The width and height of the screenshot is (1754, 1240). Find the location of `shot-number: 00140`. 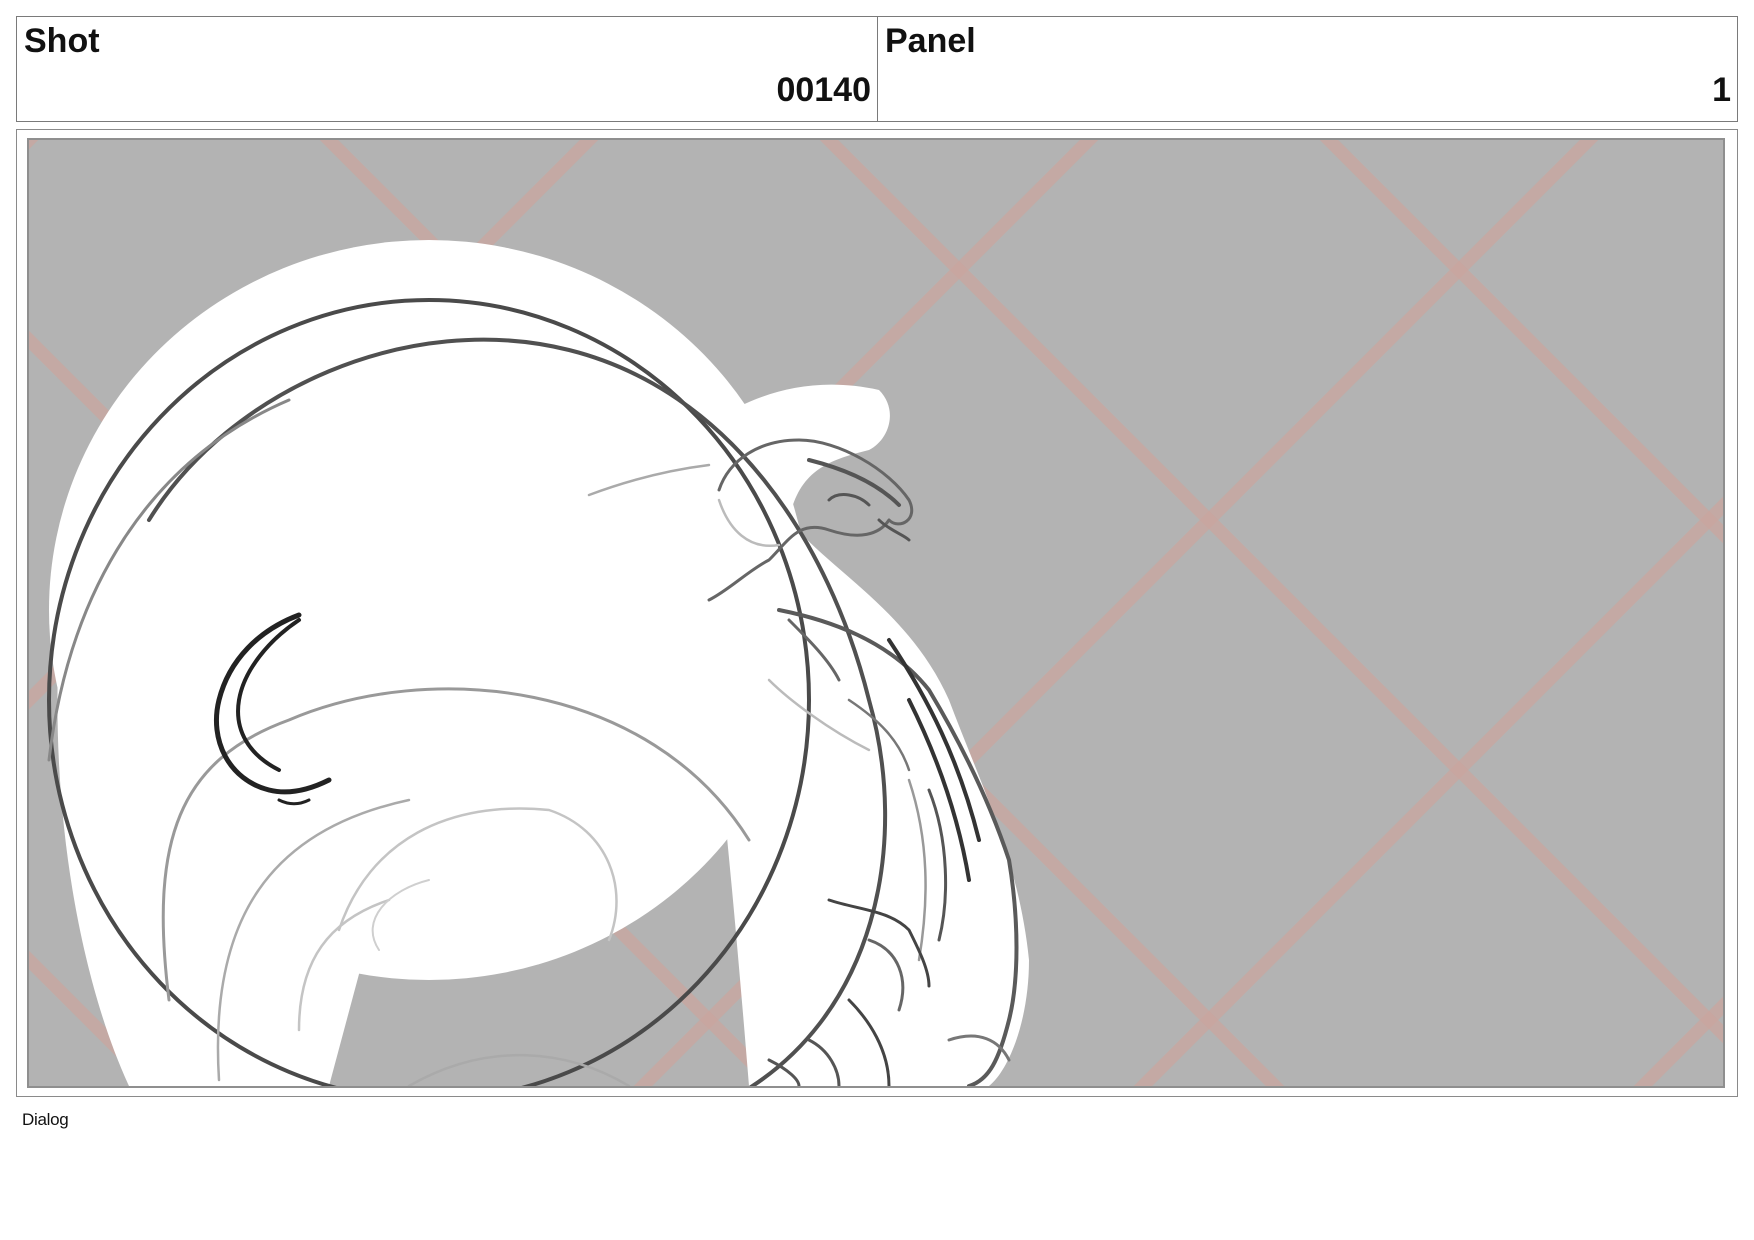

shot-number: 00140 is located at coordinates (823, 90).